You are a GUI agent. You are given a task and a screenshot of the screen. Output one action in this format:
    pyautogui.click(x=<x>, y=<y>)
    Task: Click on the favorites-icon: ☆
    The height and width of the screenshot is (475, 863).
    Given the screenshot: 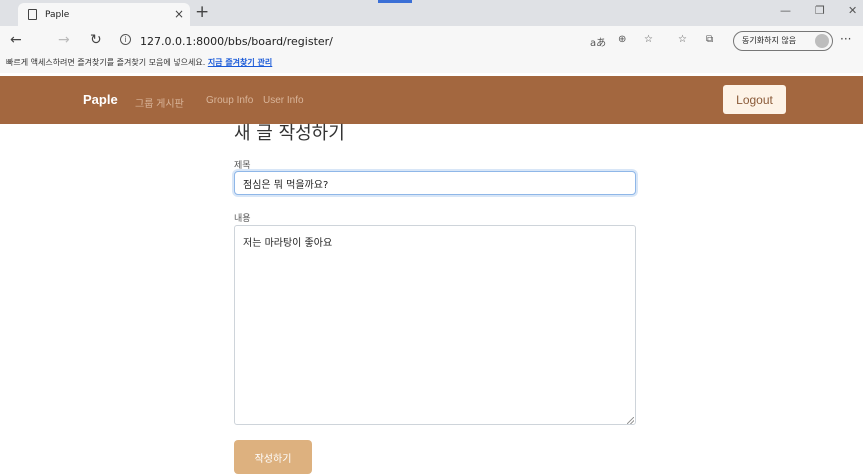 What is the action you would take?
    pyautogui.click(x=682, y=39)
    